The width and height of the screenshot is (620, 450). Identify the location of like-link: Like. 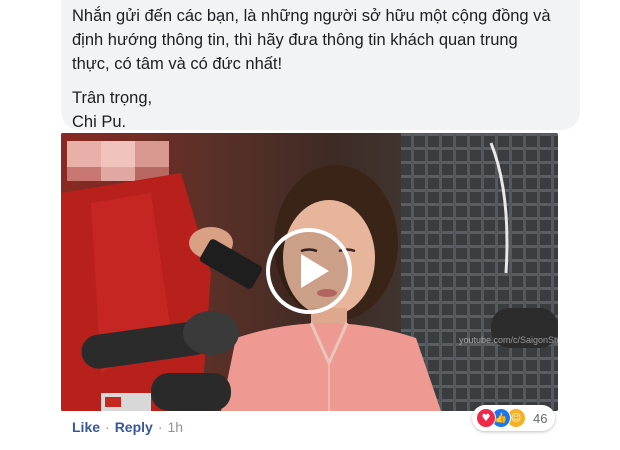
(86, 427).